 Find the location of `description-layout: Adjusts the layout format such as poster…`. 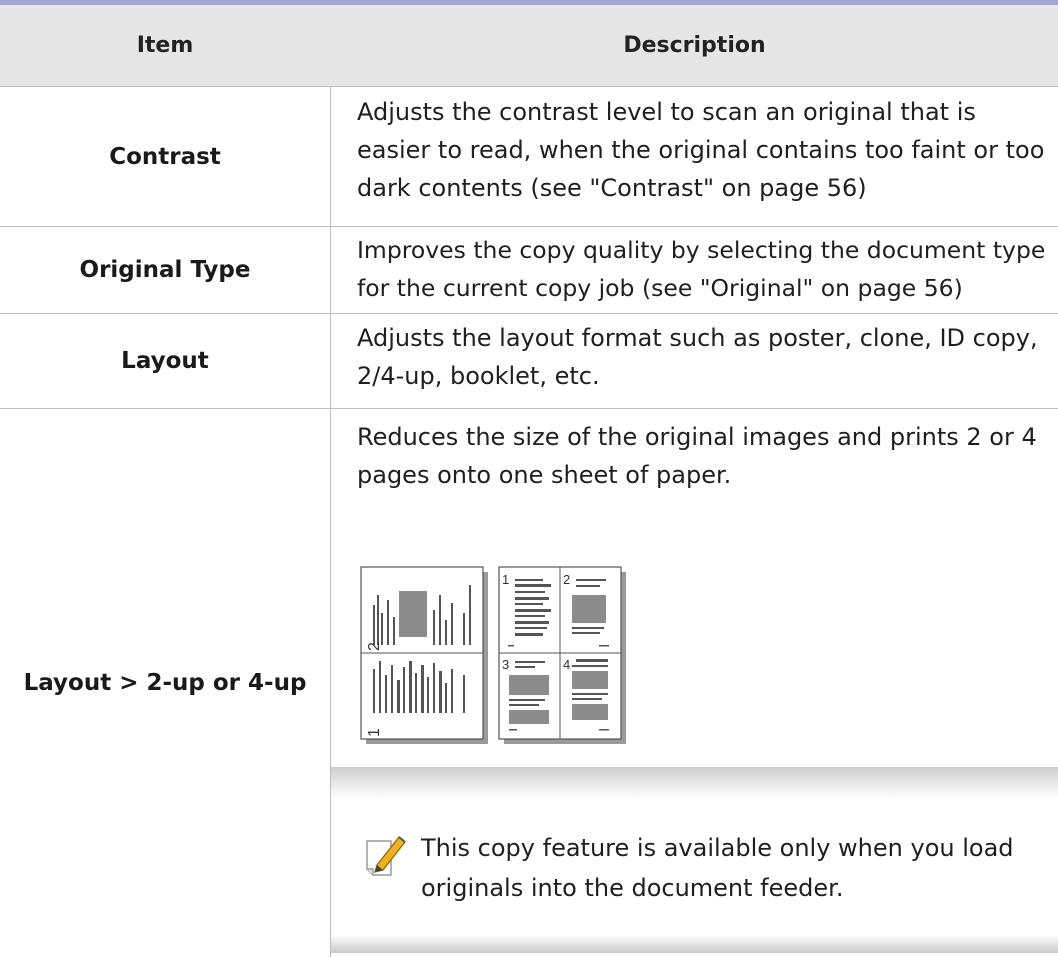

description-layout: Adjusts the layout format such as poster… is located at coordinates (697, 357).